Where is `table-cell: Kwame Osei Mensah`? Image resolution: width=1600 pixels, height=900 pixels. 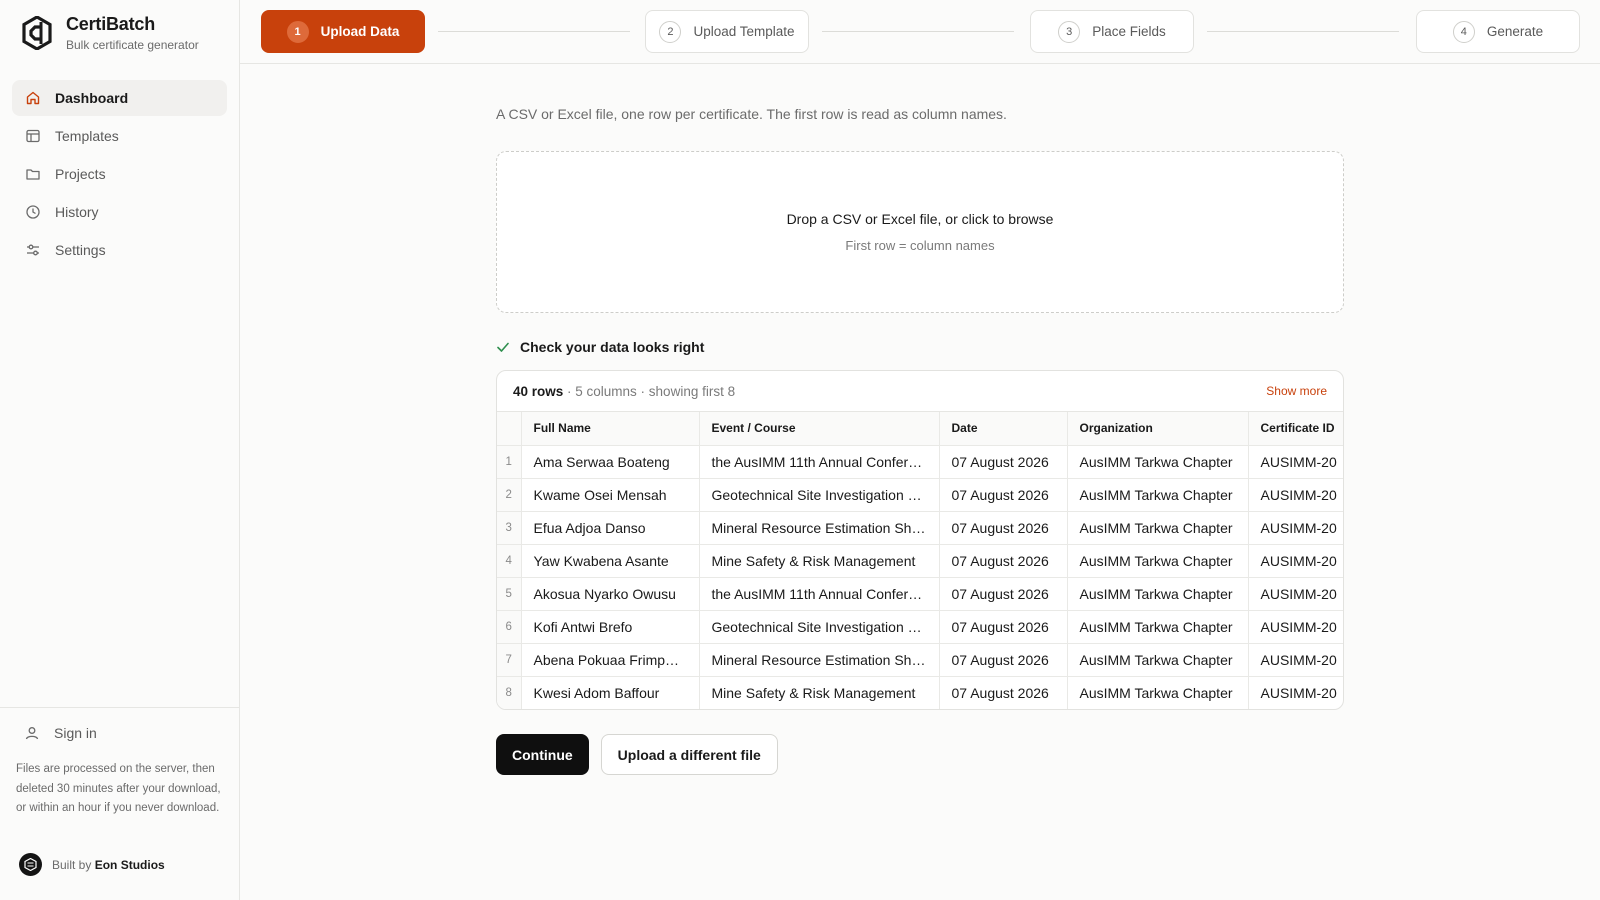 table-cell: Kwame Osei Mensah is located at coordinates (610, 495).